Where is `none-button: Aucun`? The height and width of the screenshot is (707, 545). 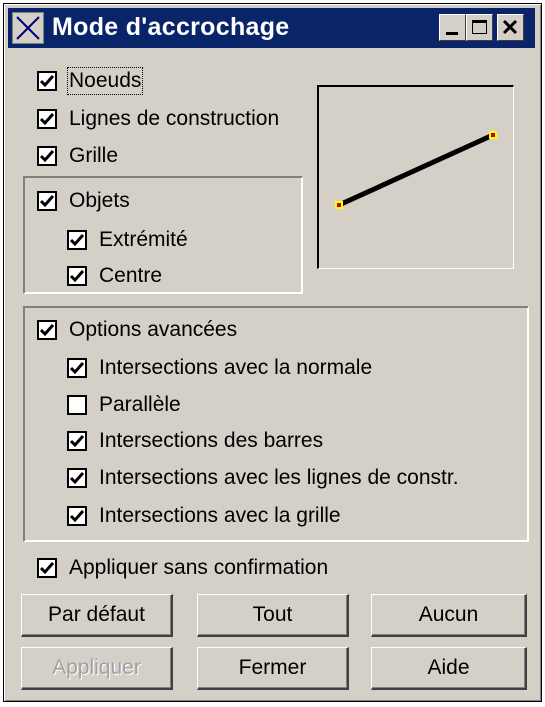
none-button: Aucun is located at coordinates (449, 615).